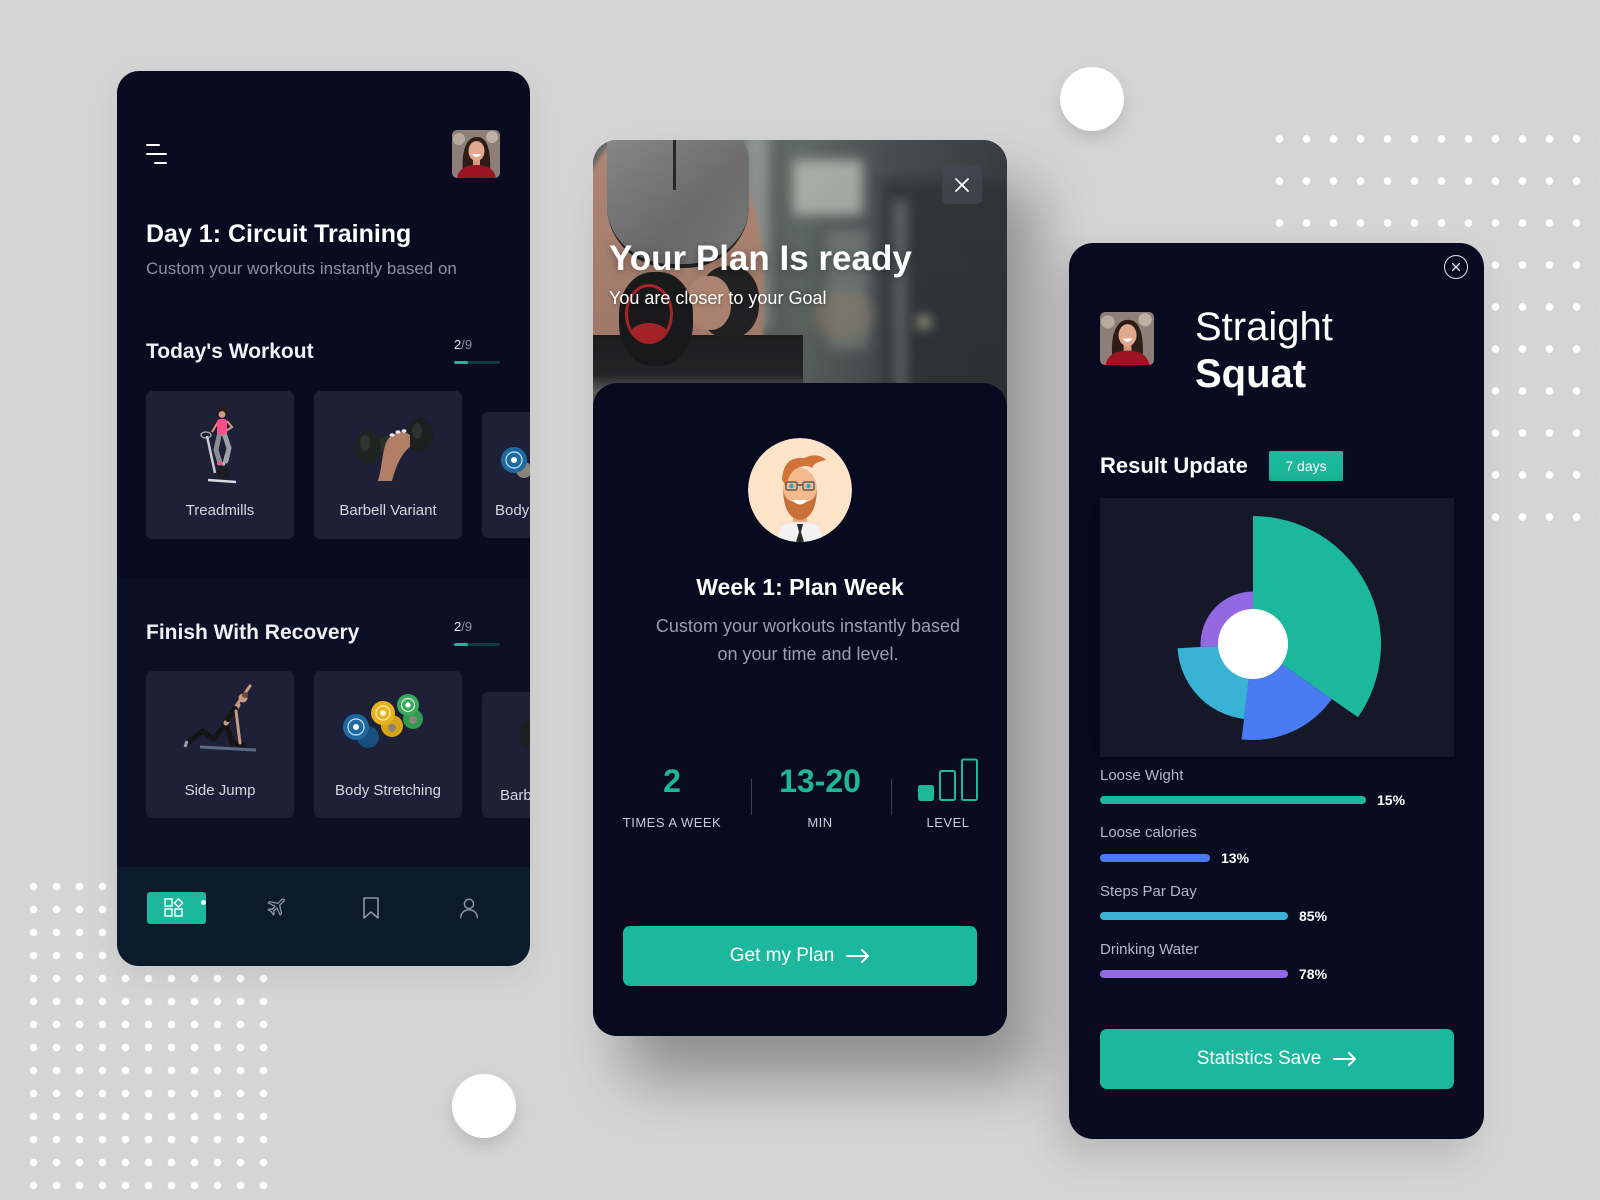 The height and width of the screenshot is (1200, 1600). Describe the element at coordinates (760, 258) in the screenshot. I see `hero-title: Your Plan Is ready` at that location.